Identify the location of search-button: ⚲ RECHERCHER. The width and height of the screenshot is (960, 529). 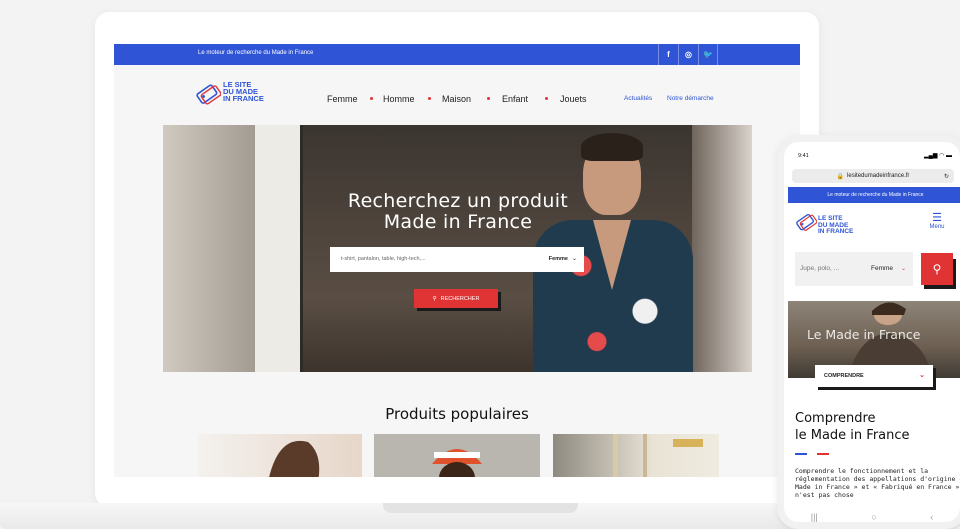
(456, 298).